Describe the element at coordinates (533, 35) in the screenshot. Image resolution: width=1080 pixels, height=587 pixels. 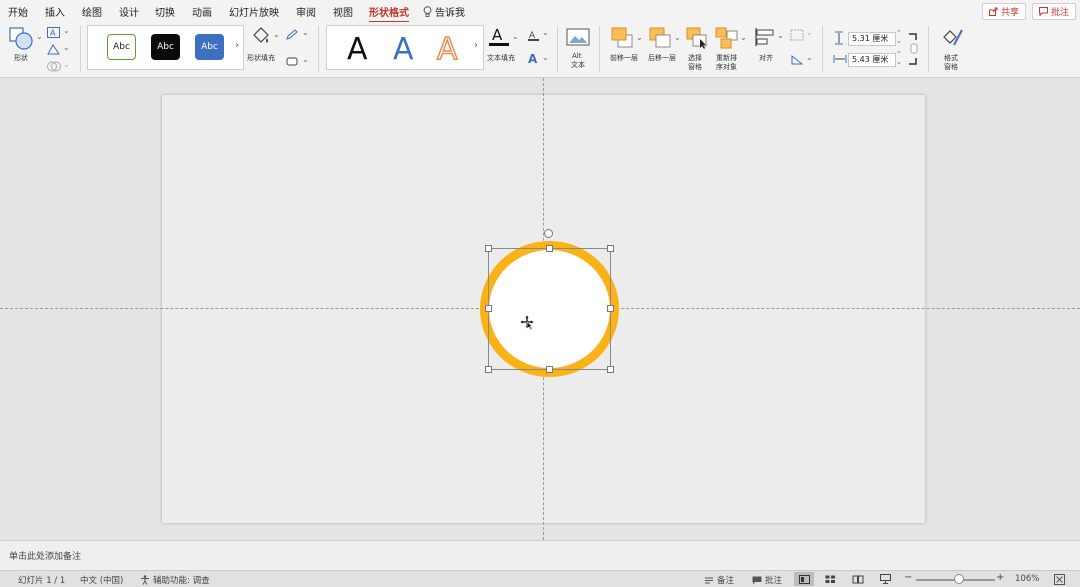
I see `text-outline-icon: A` at that location.